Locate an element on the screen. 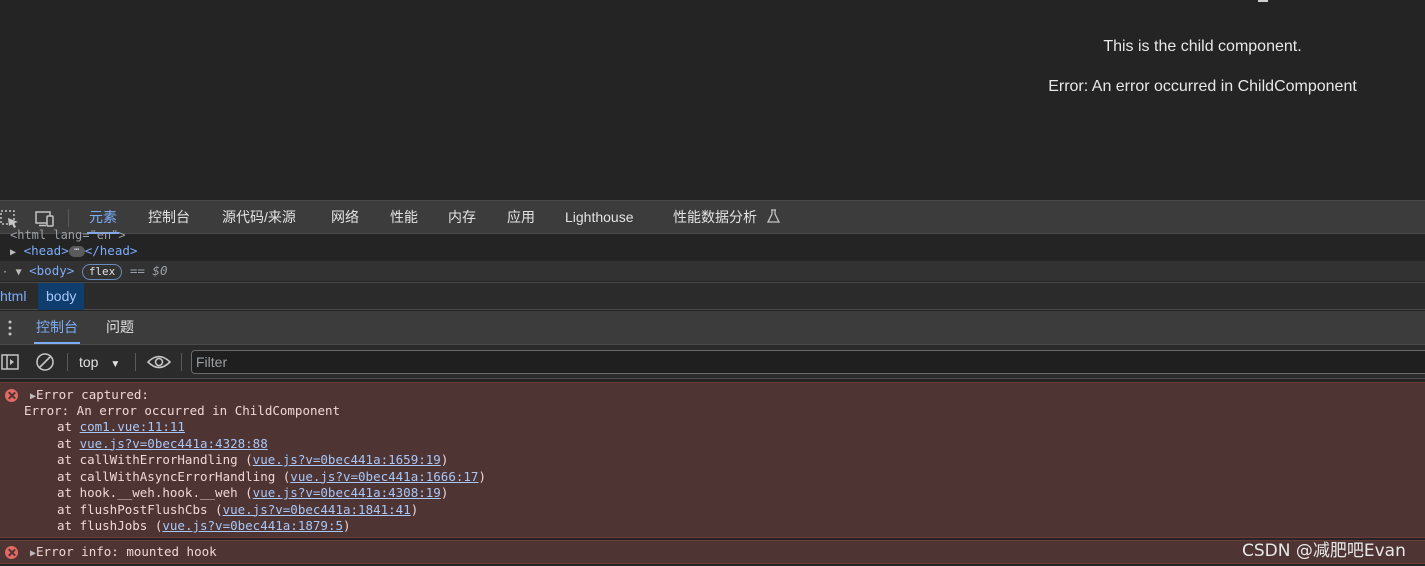  live-expression-eye-icon is located at coordinates (159, 364).